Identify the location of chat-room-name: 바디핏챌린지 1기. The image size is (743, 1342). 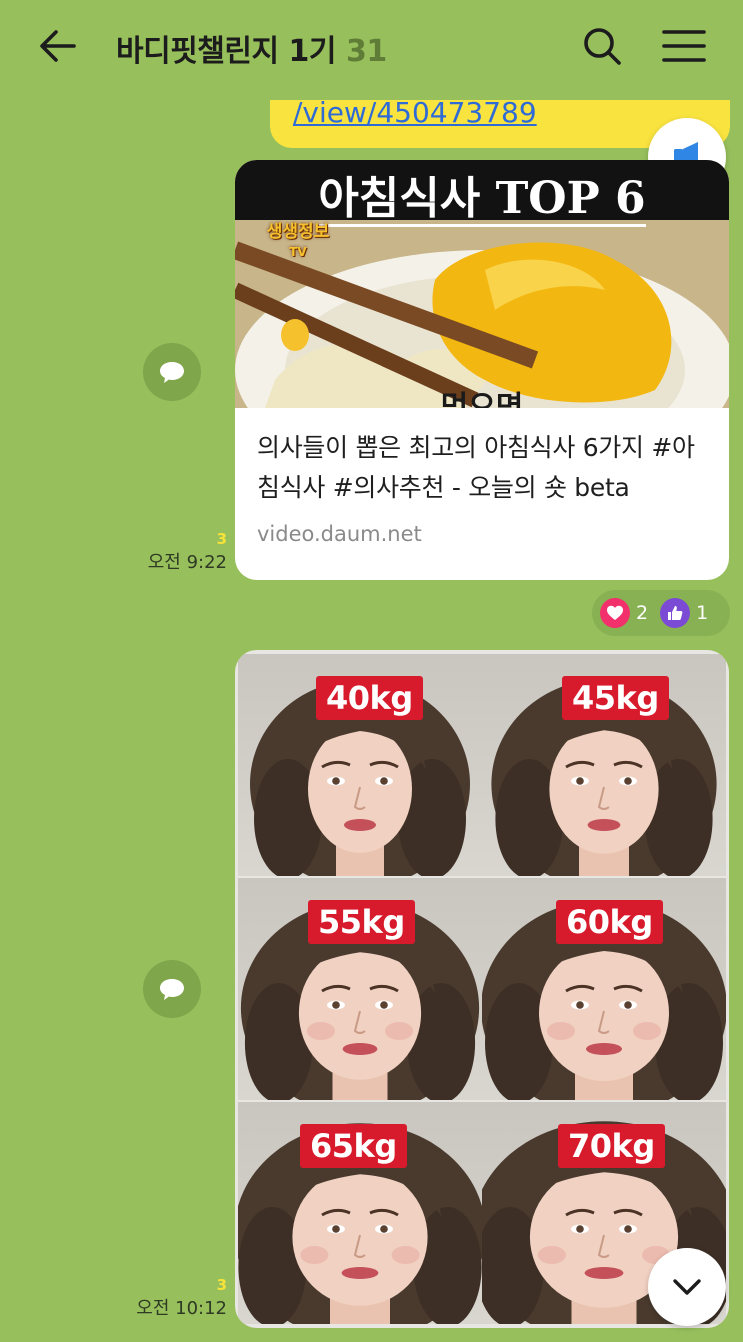
(226, 51).